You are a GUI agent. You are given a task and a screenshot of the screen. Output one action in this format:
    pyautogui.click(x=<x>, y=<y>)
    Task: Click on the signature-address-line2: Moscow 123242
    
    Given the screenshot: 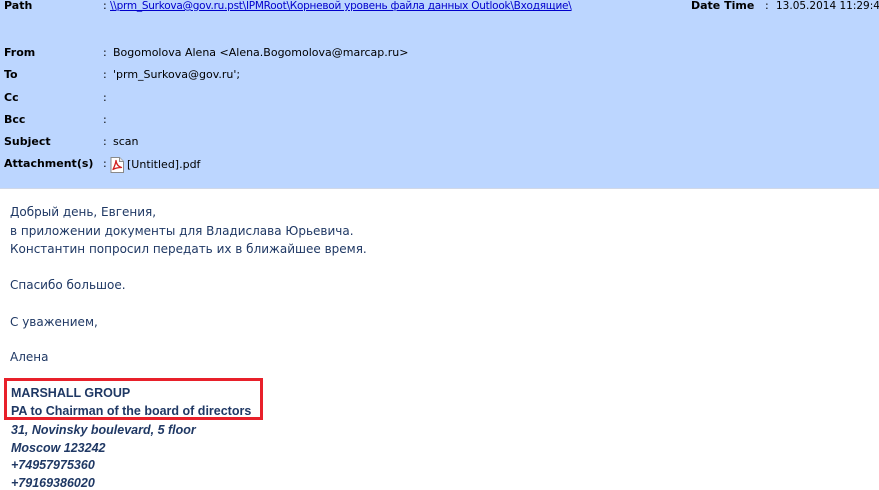 What is the action you would take?
    pyautogui.click(x=58, y=448)
    